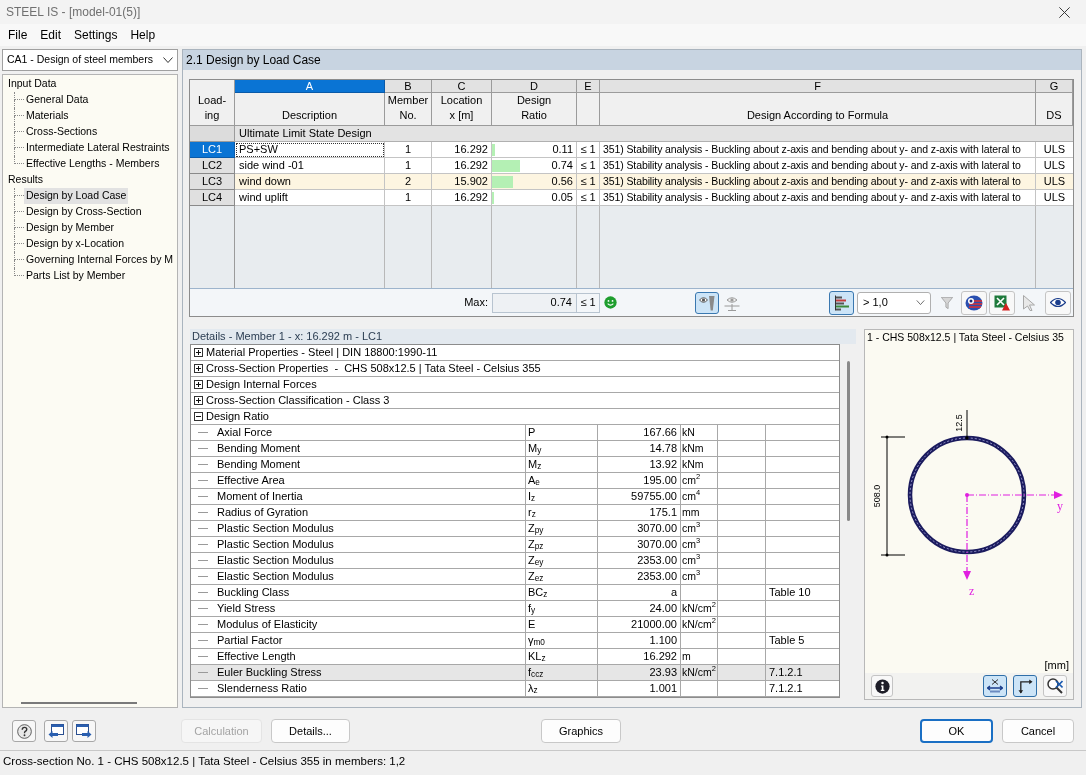 Image resolution: width=1086 pixels, height=775 pixels. What do you see at coordinates (1054, 198) in the screenshot?
I see `table-cell: ULS` at bounding box center [1054, 198].